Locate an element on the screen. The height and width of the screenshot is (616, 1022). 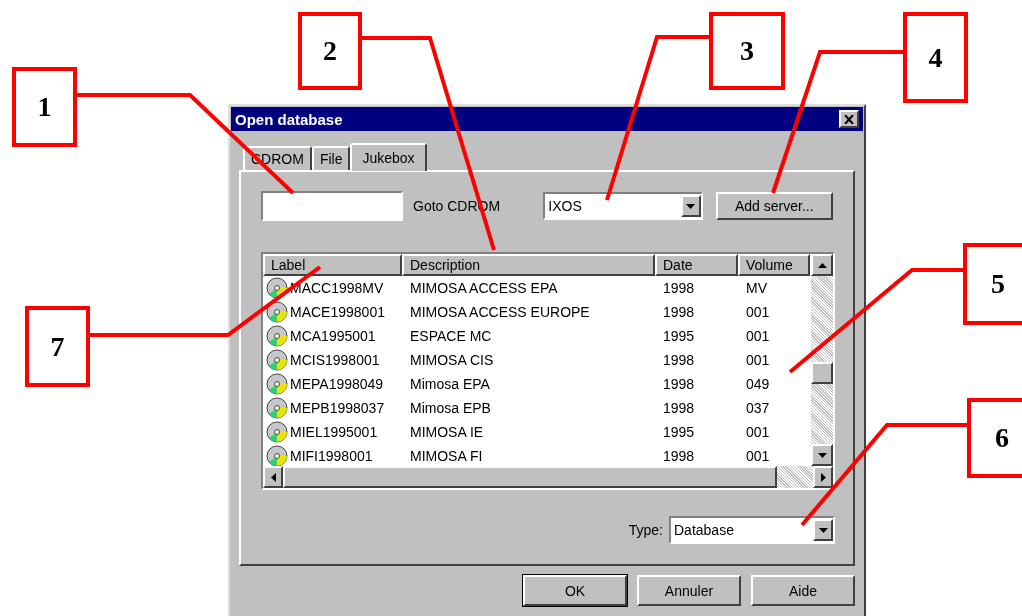
field-label: Type: is located at coordinates (645, 530).